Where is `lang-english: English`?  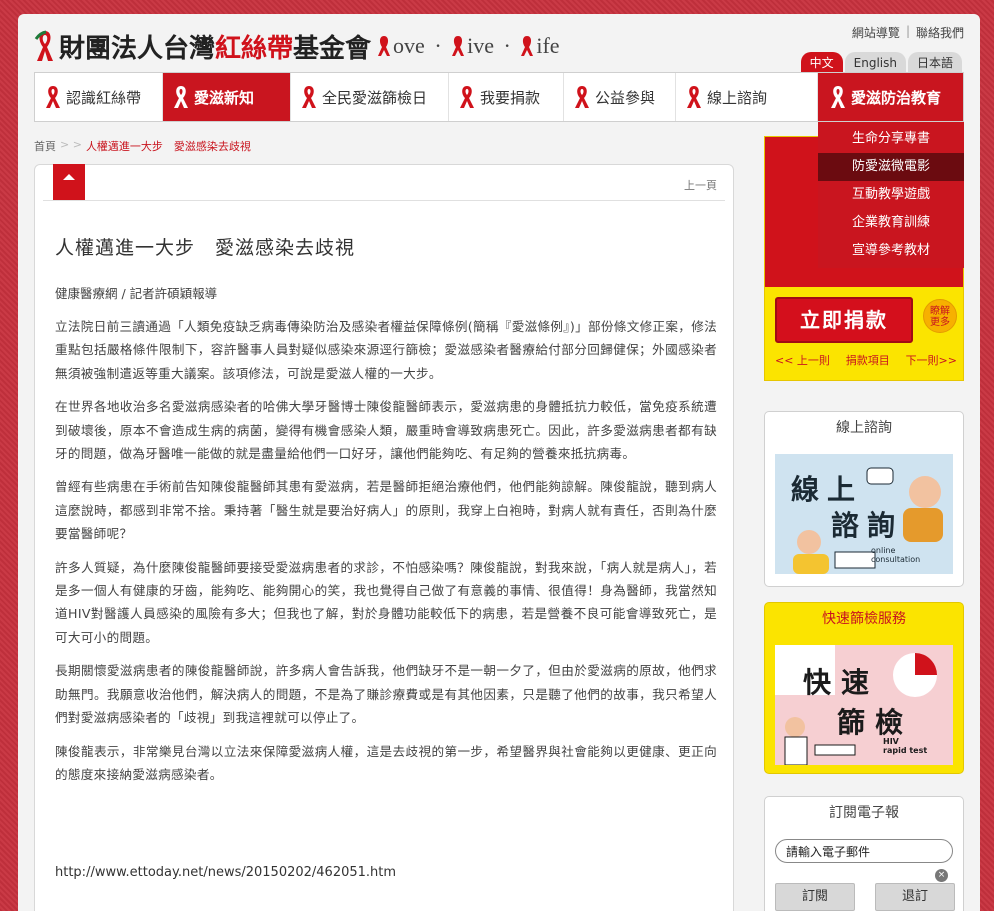
lang-english: English is located at coordinates (875, 63).